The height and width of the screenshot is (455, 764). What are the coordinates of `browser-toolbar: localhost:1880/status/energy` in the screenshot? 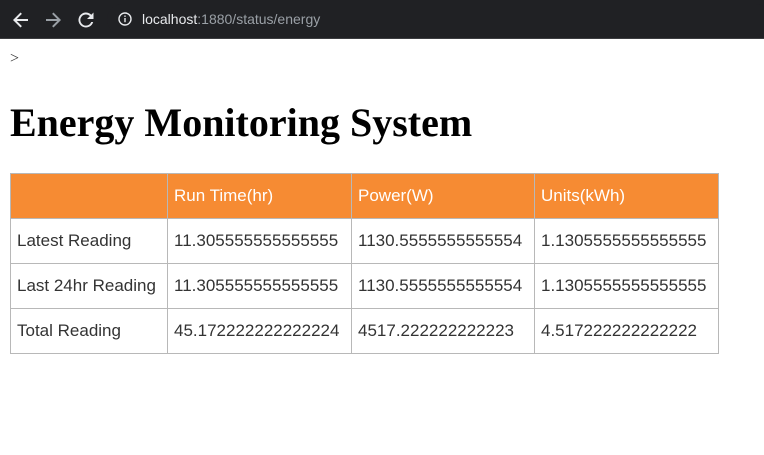 It's located at (382, 19).